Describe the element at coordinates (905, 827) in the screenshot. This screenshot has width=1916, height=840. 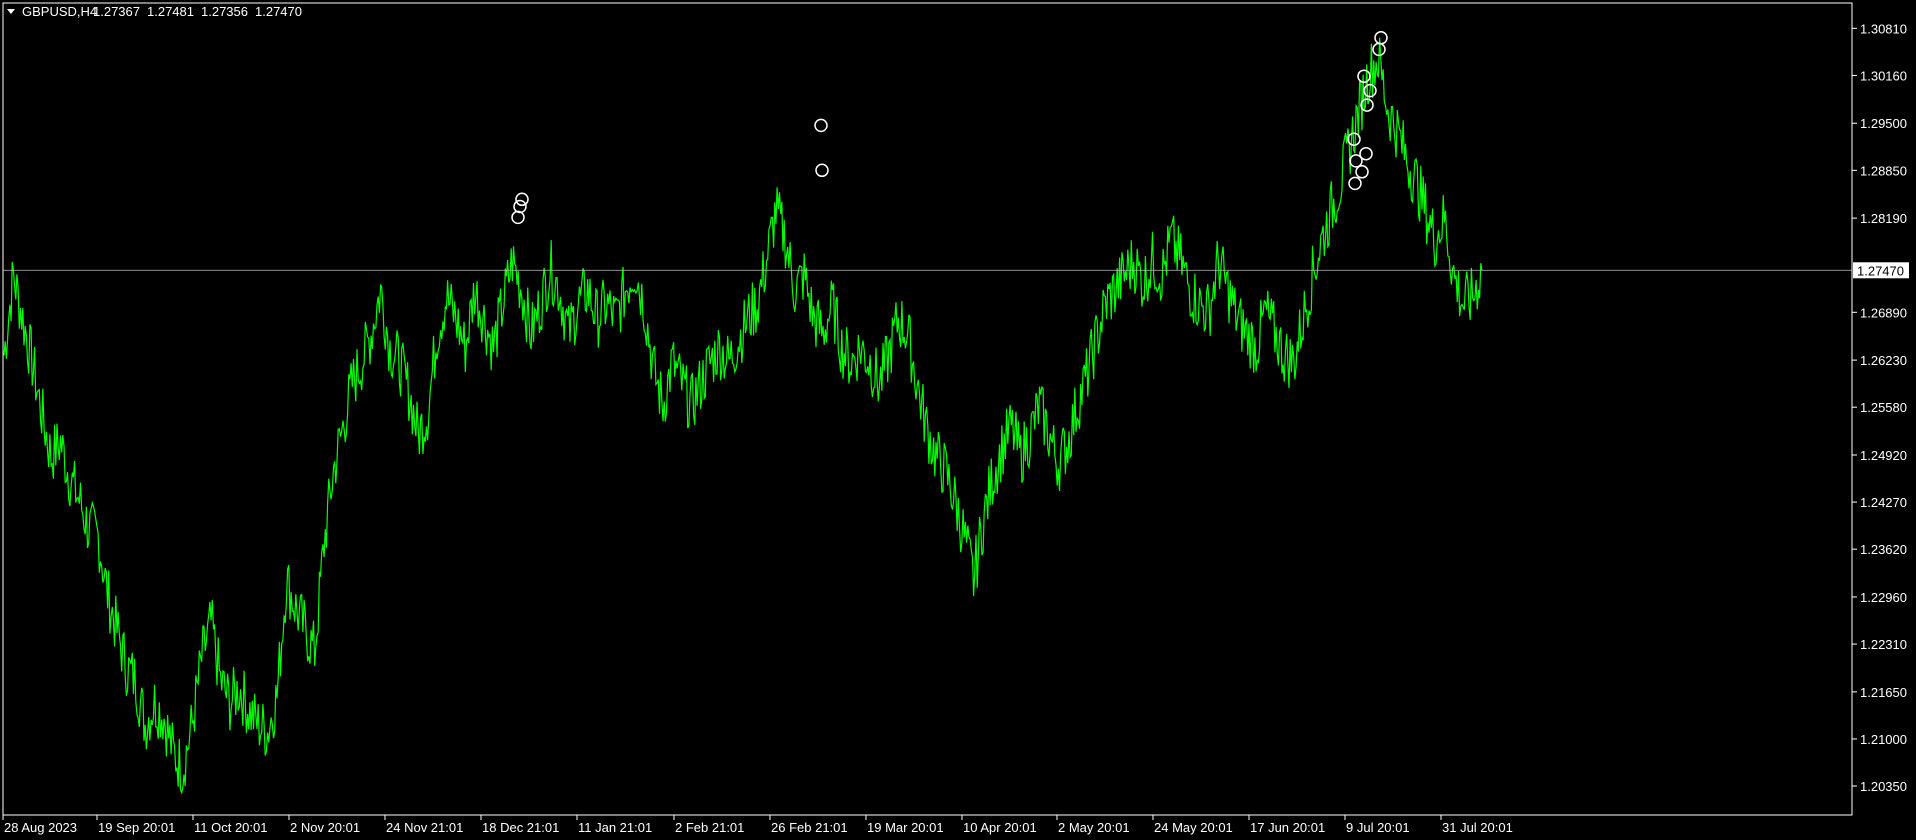
I see `x-tick-label: 19 Mar 20:01` at that location.